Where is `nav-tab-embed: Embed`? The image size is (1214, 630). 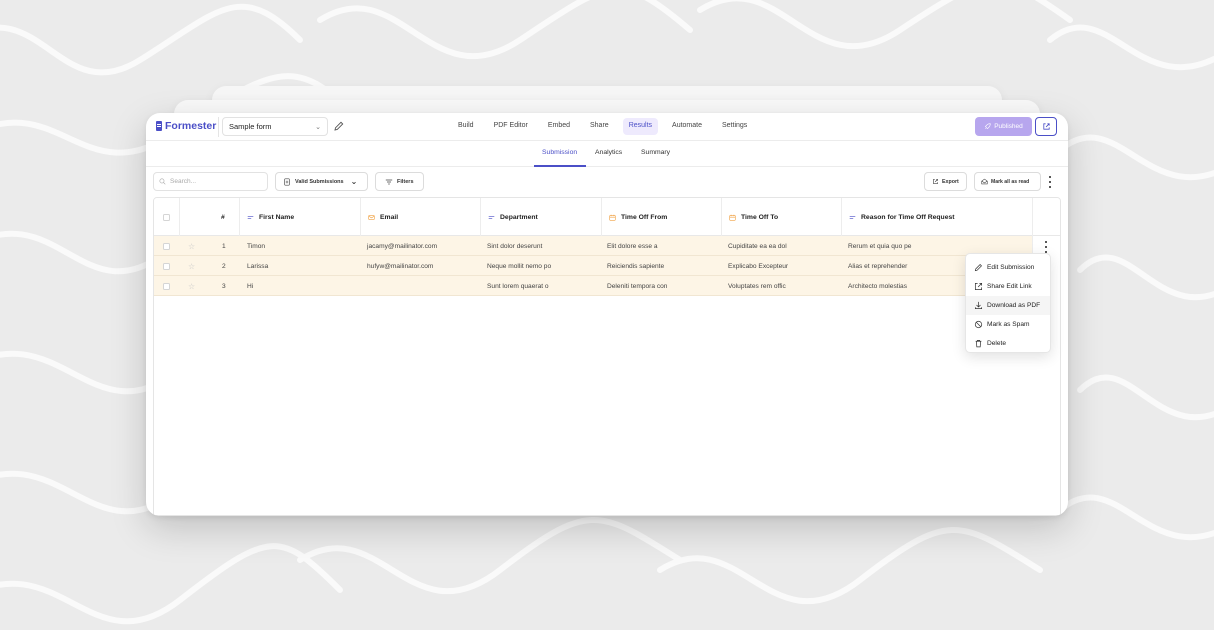 nav-tab-embed: Embed is located at coordinates (559, 126).